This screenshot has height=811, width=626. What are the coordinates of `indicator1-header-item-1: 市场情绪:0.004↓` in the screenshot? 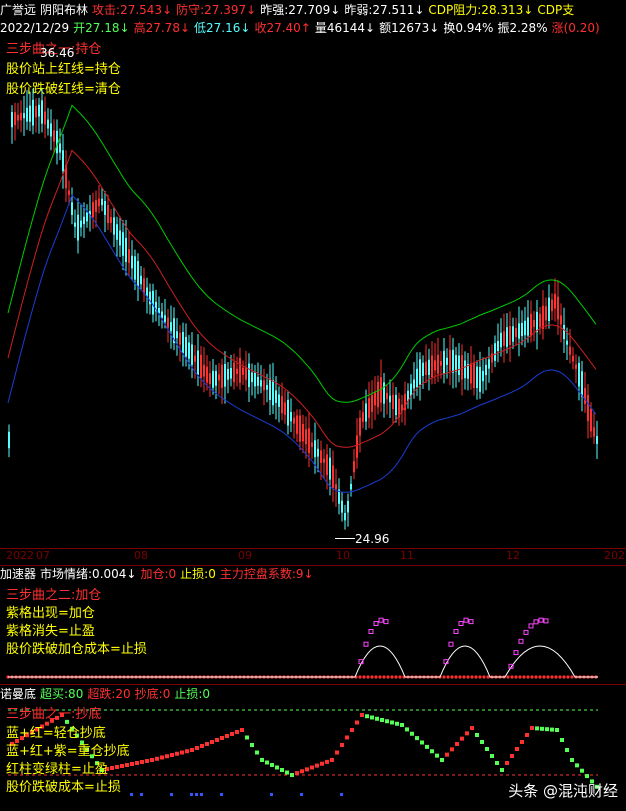 It's located at (88, 574).